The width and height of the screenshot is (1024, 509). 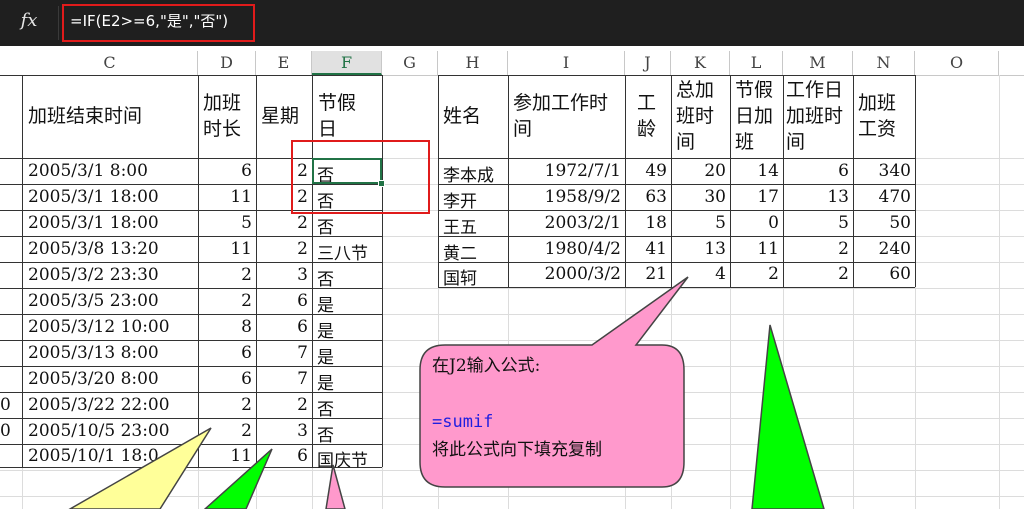 I want to click on callout-text: 在J2输入公式: =sumif 将此公式向下填充复制, so click(x=552, y=408).